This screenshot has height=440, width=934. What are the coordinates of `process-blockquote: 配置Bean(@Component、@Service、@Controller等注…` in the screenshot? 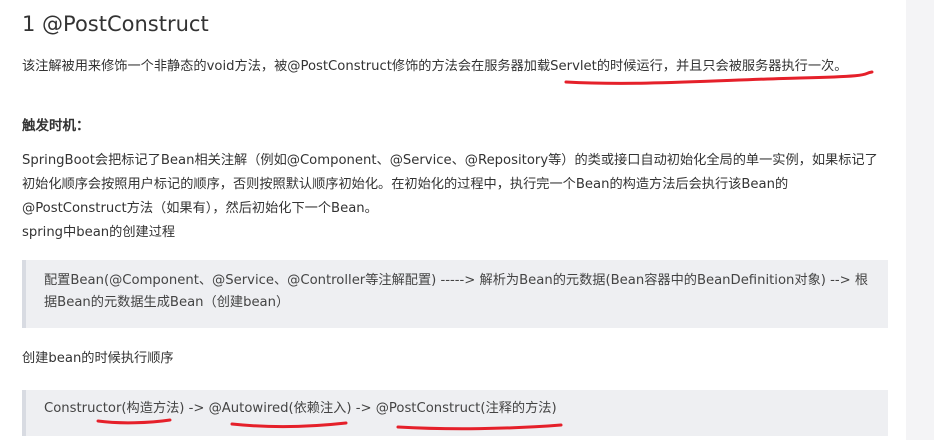 It's located at (455, 294).